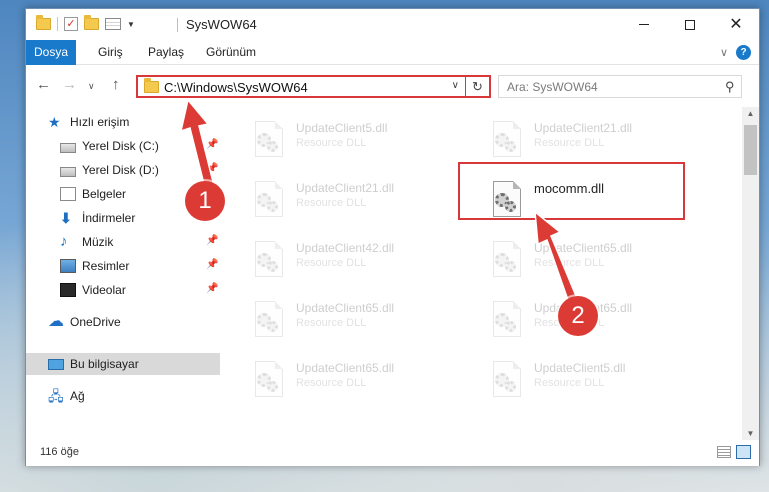 The width and height of the screenshot is (769, 492). I want to click on file-item: UpdateClient42.dll Resource DLL, so click(362, 261).